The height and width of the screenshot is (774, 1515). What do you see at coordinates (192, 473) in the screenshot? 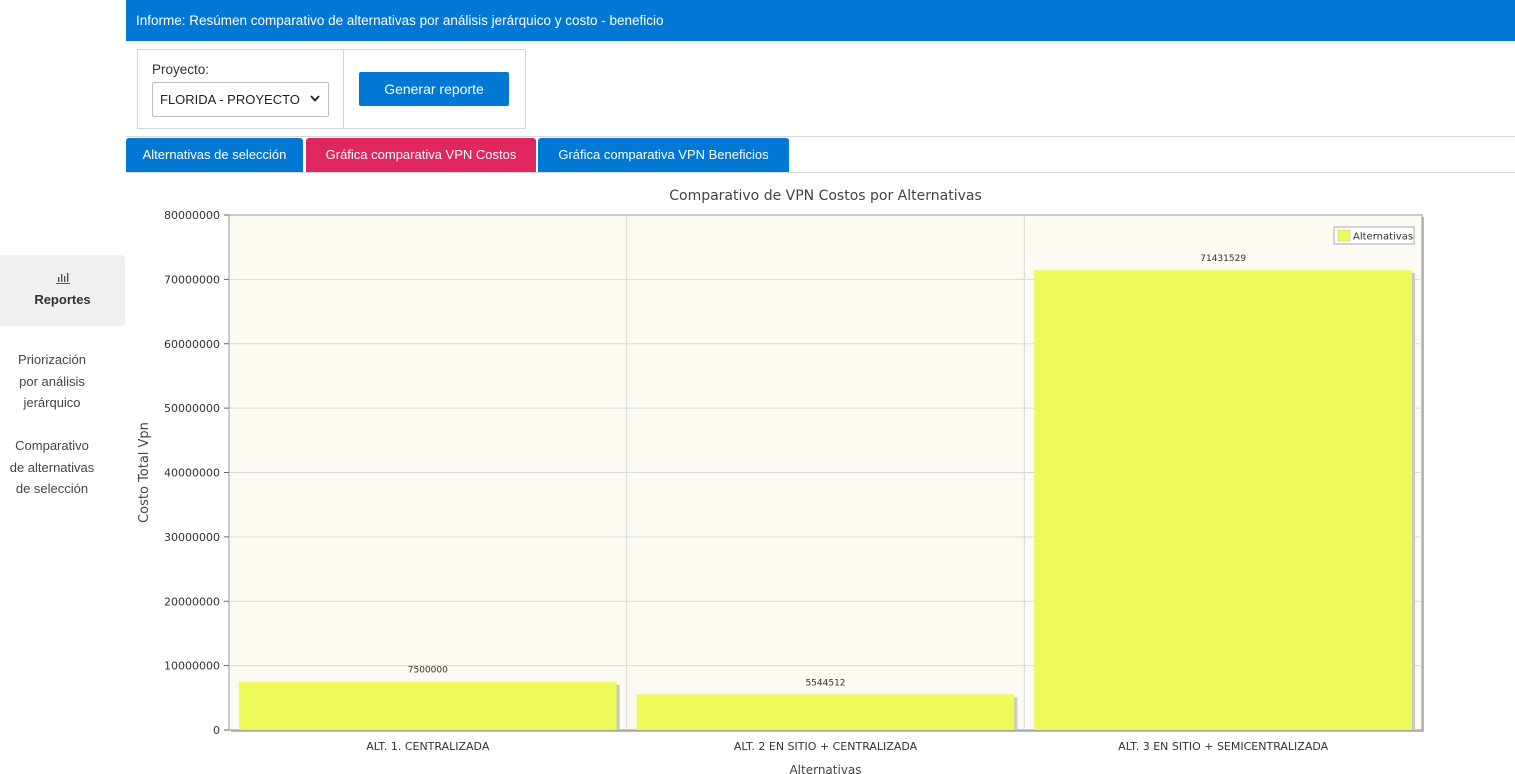
I see `y-tick-label: 40000000` at bounding box center [192, 473].